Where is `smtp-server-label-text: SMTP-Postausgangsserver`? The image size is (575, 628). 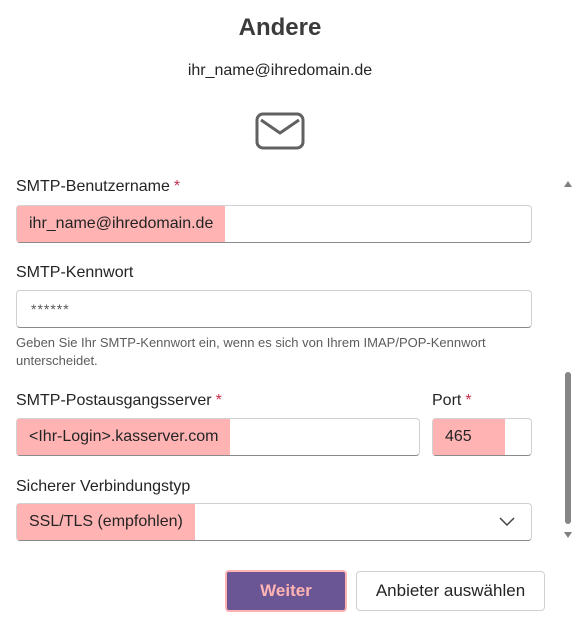 smtp-server-label-text: SMTP-Postausgangsserver is located at coordinates (114, 400).